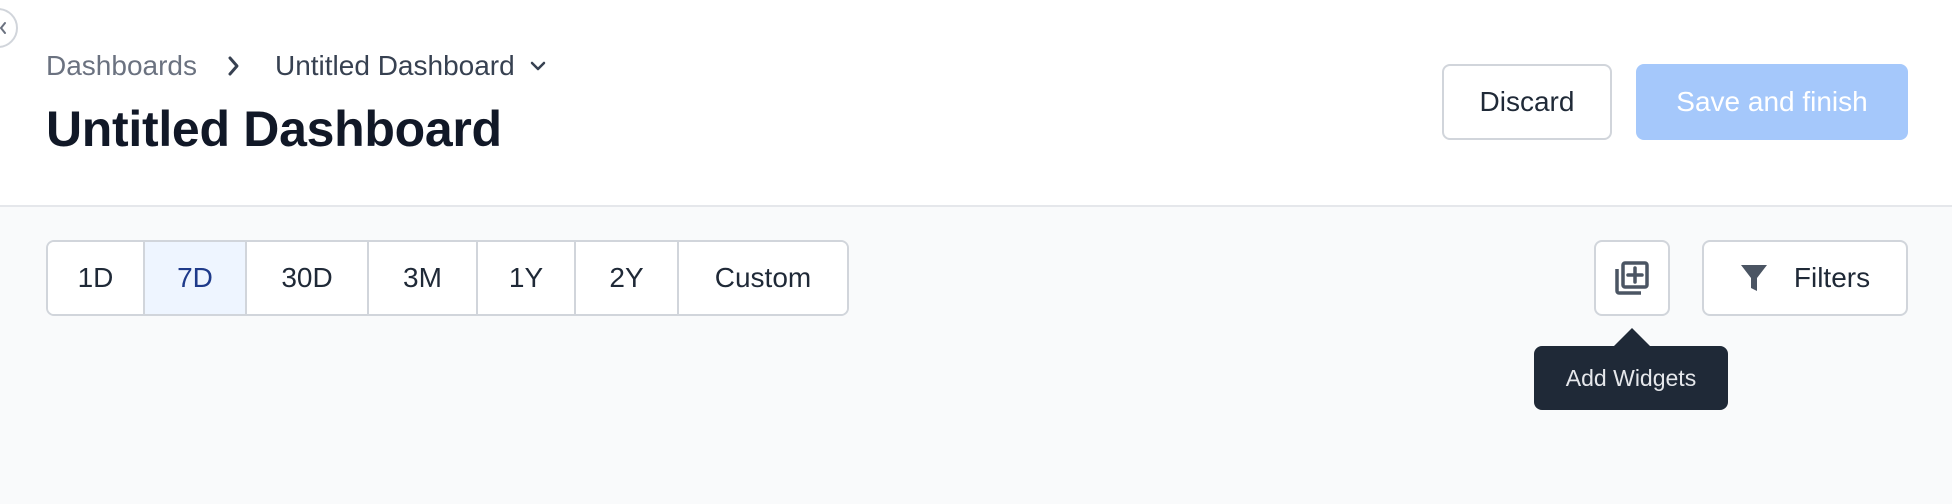 The height and width of the screenshot is (504, 1952). What do you see at coordinates (394, 65) in the screenshot?
I see `breadcrumb-current-label: Untitled Dashboard` at bounding box center [394, 65].